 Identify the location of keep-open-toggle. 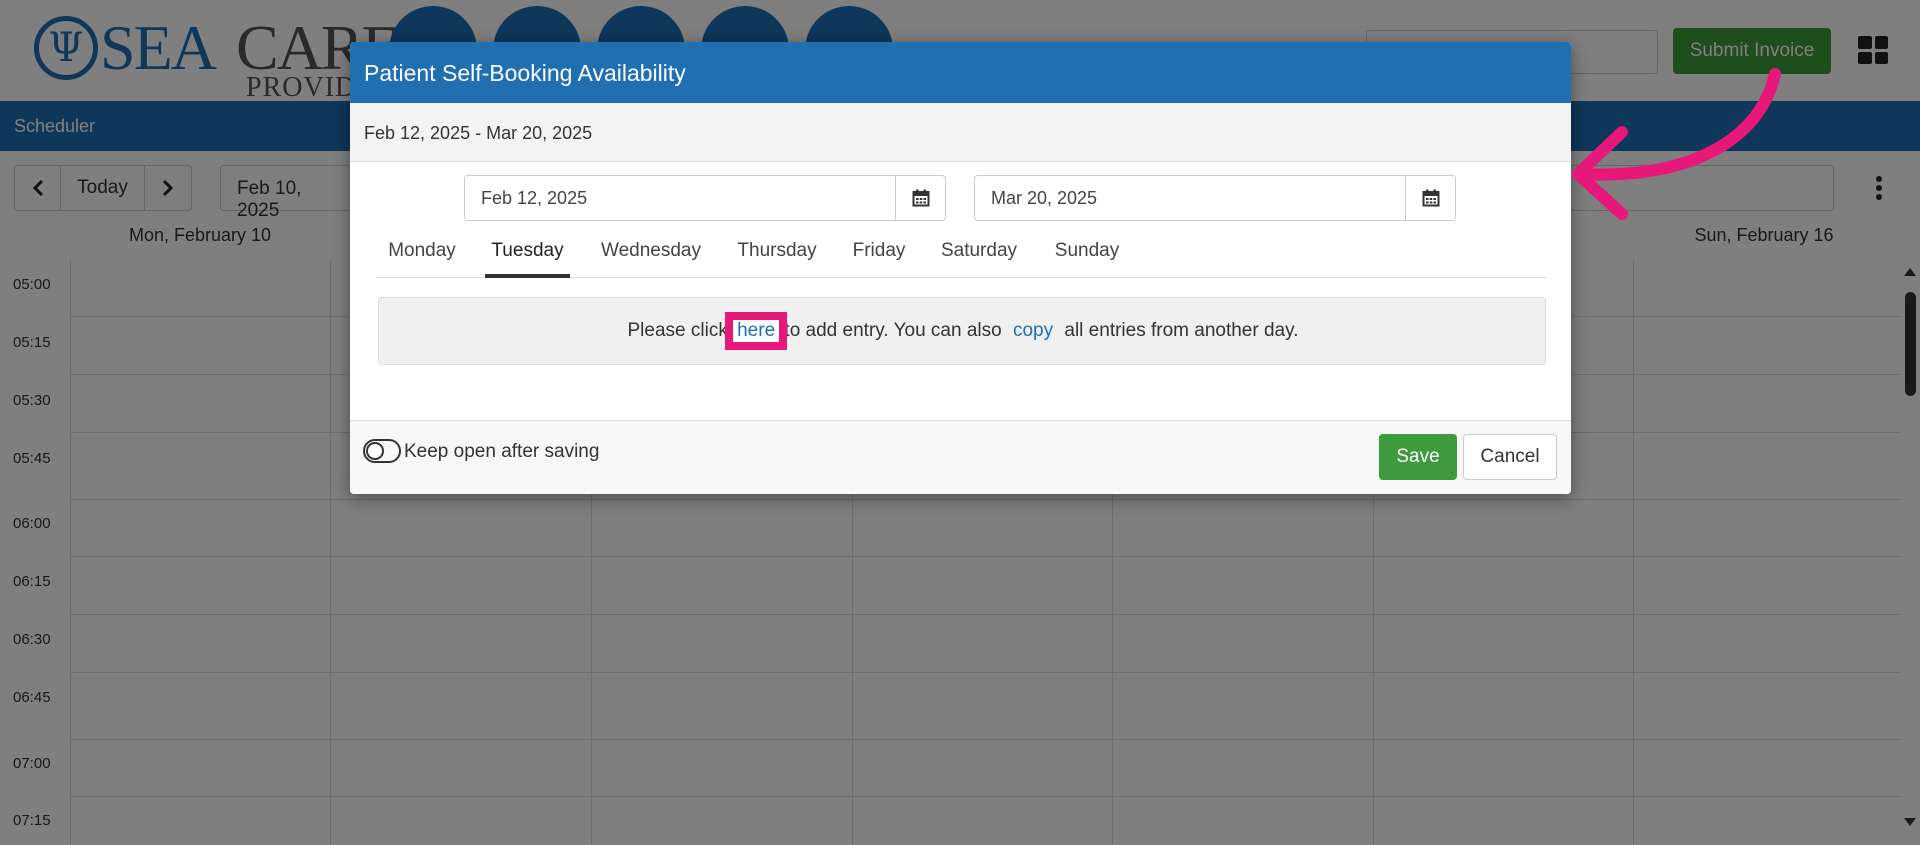
(382, 451).